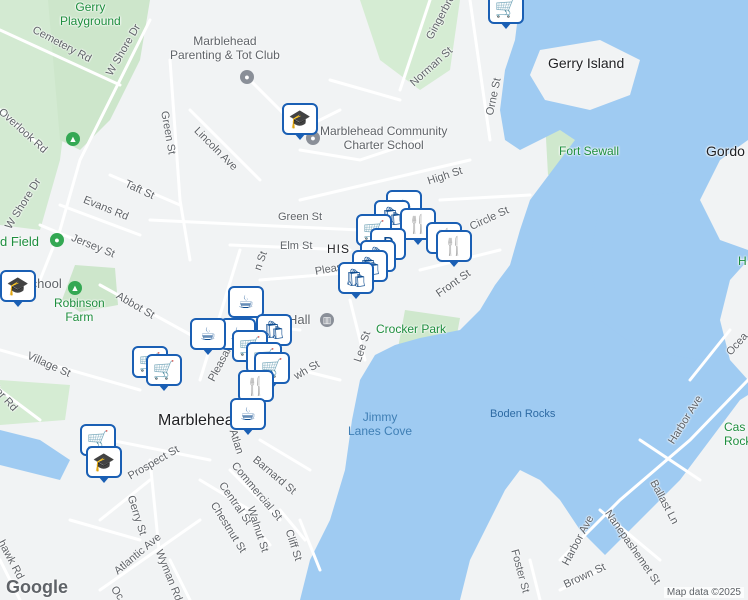 Image resolution: width=748 pixels, height=600 pixels. I want to click on pin-school-icon-2: 🎓, so click(104, 464).